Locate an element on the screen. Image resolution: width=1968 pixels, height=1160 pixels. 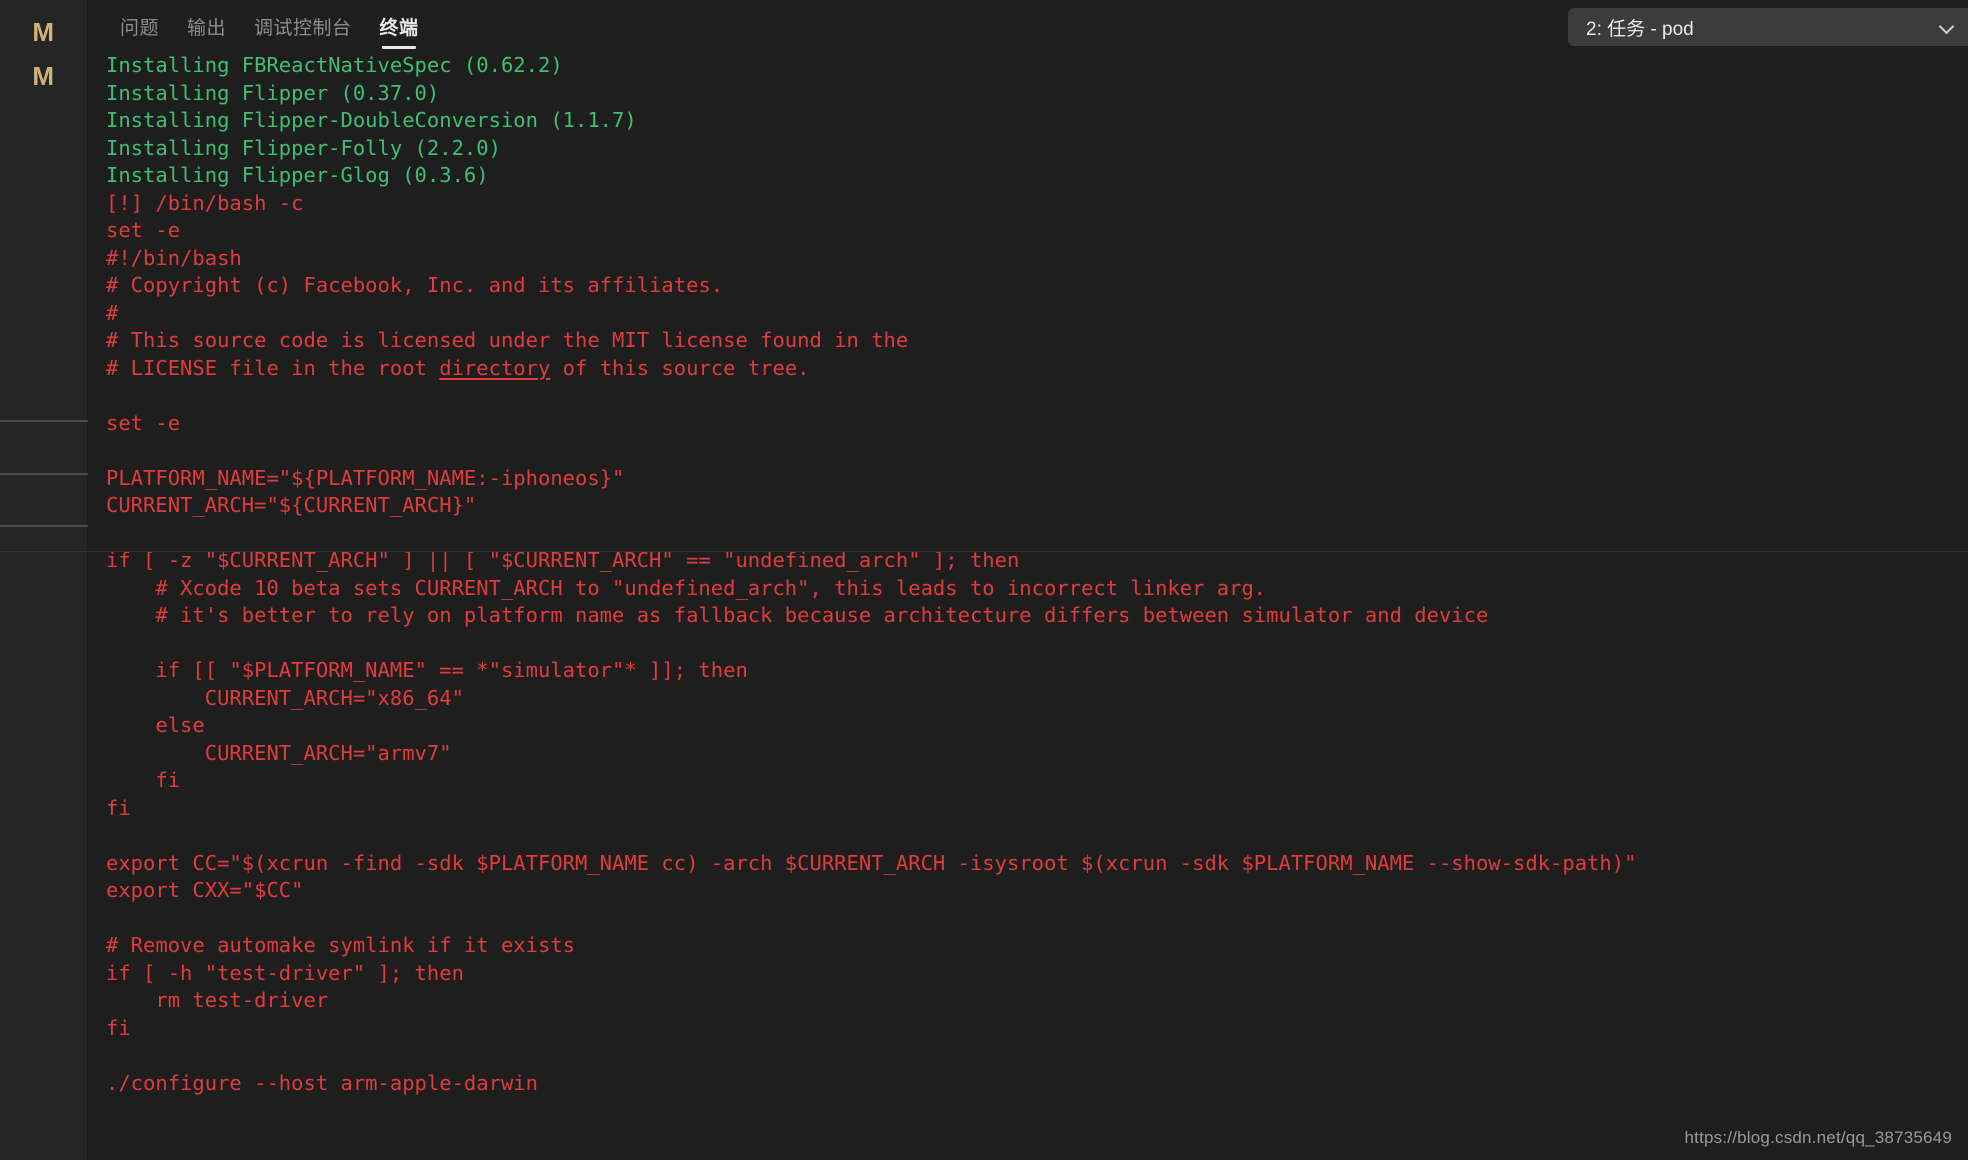
terminal-line: else is located at coordinates (155, 725).